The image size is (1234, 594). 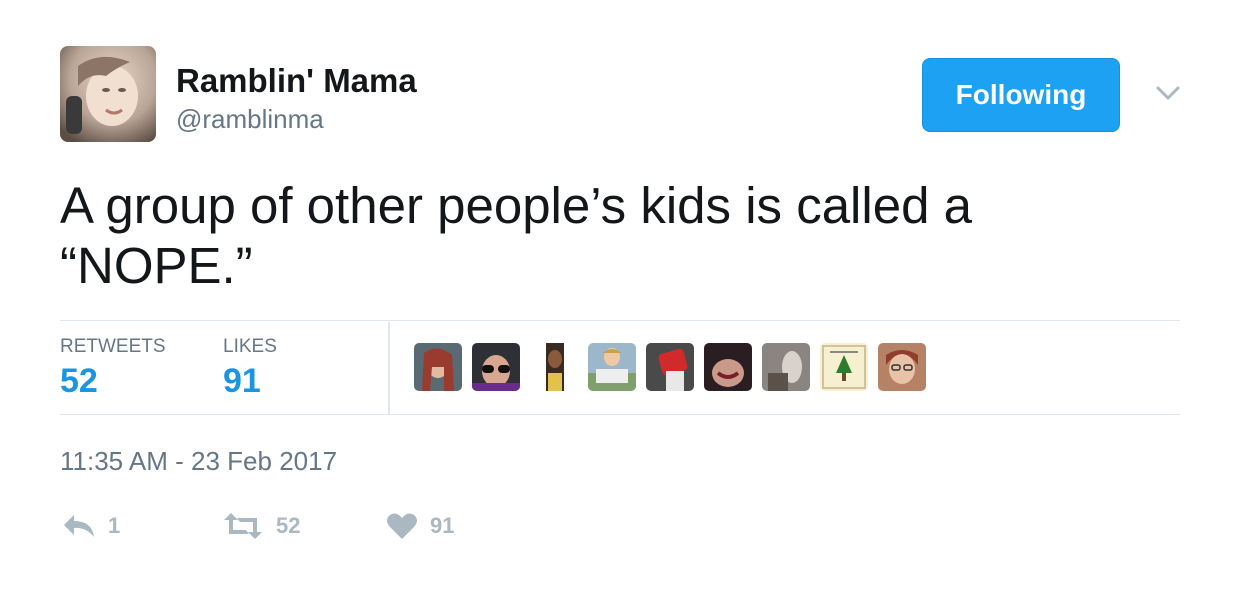 I want to click on reply-icon, so click(x=79, y=526).